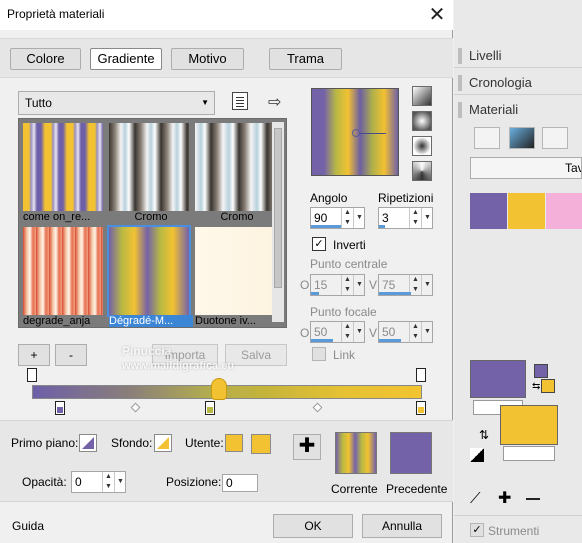  Describe the element at coordinates (126, 59) in the screenshot. I see `tab-gradiente: Gradiente` at that location.